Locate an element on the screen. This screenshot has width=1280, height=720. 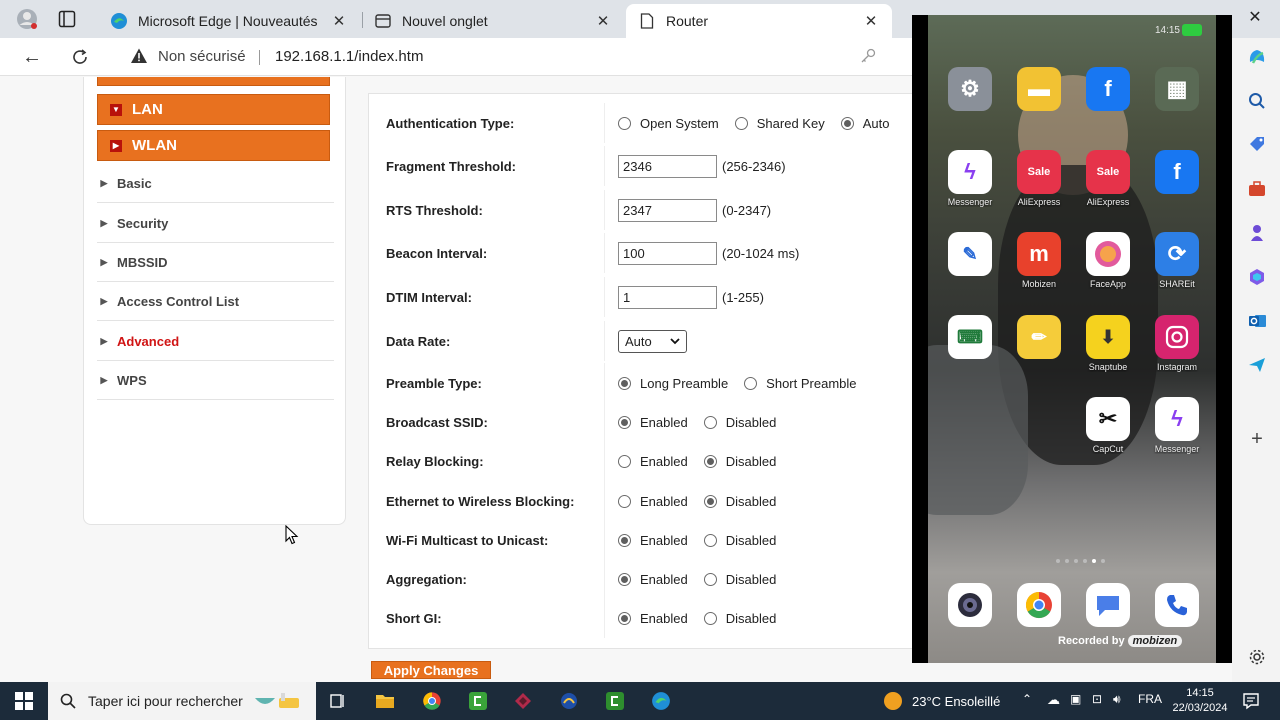
dtim-interval-input is located at coordinates (667, 297).